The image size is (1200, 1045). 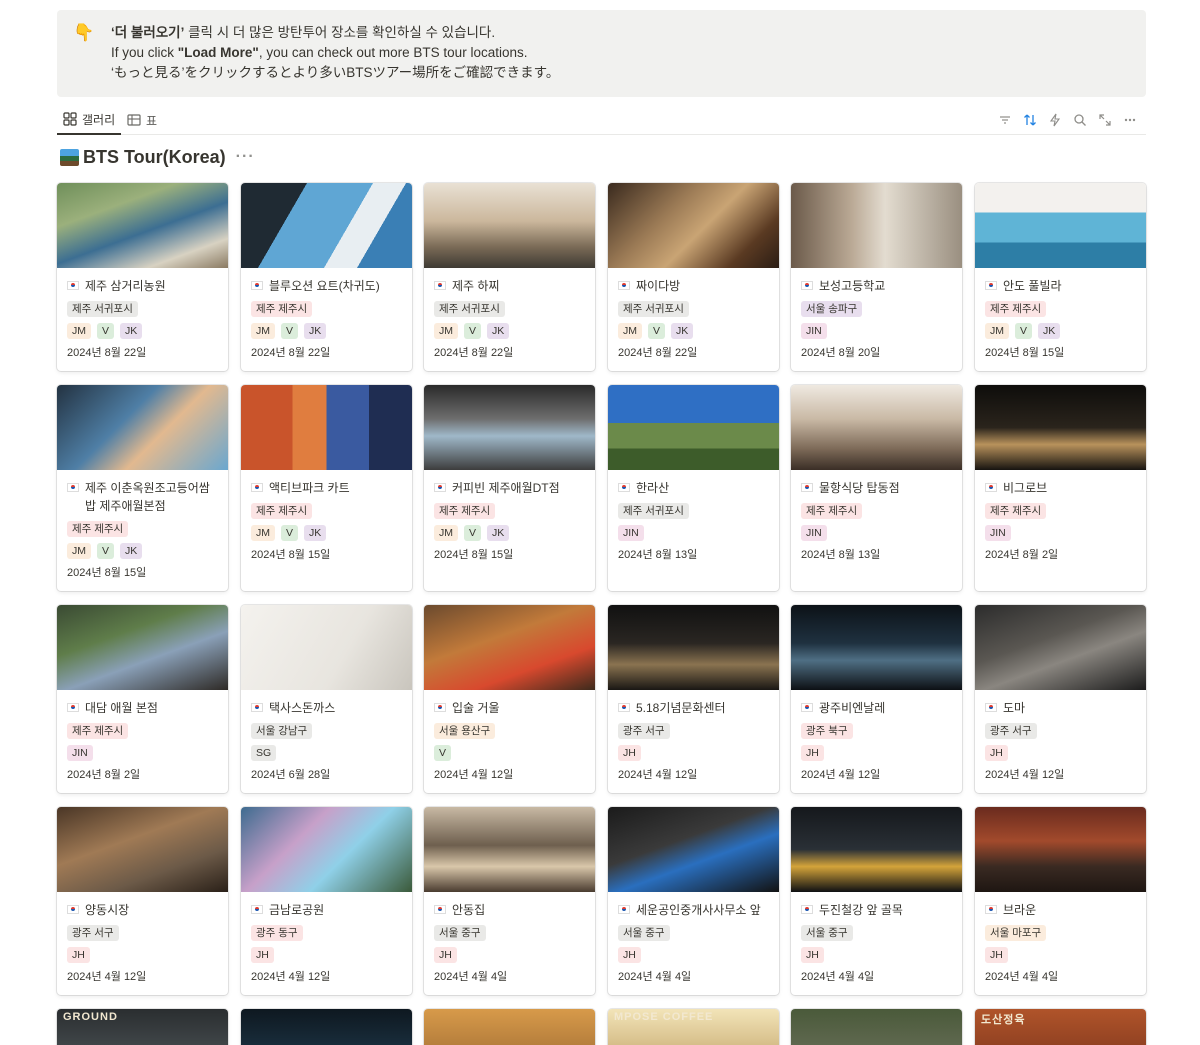 I want to click on gallery-card: 안동집 서울 중구 JH 2024년 4월 4일, so click(x=509, y=901).